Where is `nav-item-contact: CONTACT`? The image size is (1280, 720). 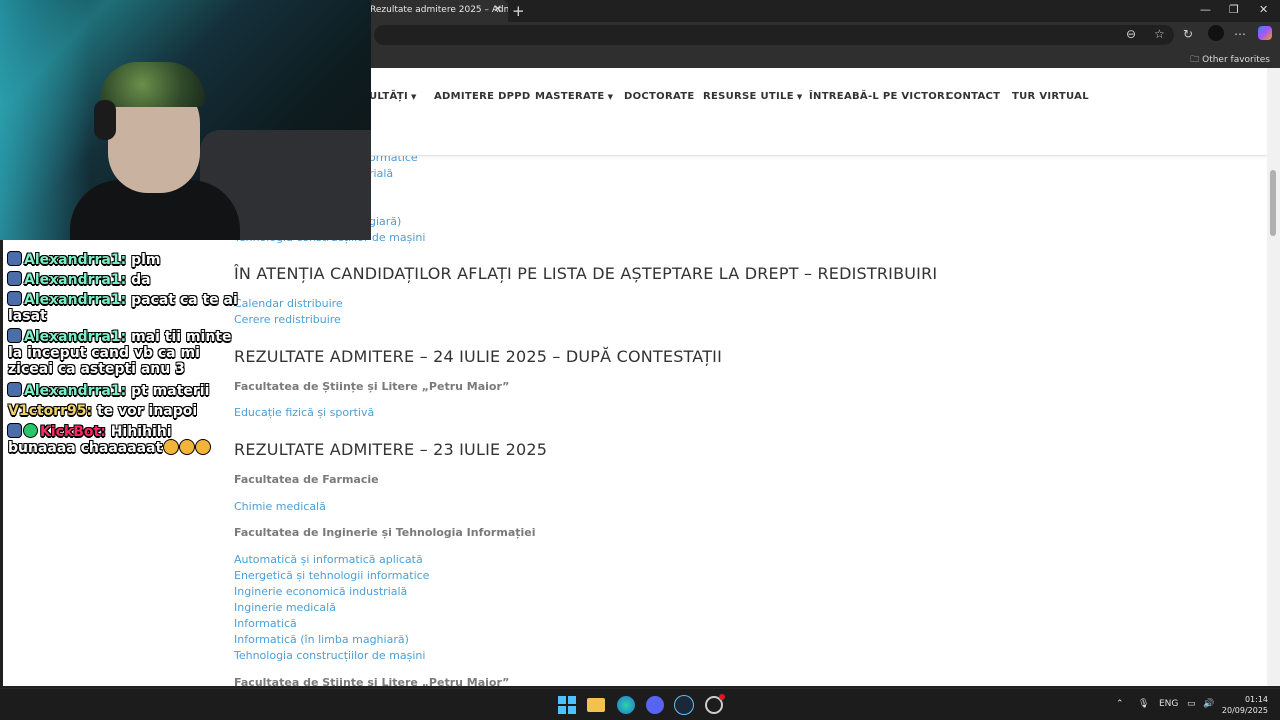 nav-item-contact: CONTACT is located at coordinates (973, 96).